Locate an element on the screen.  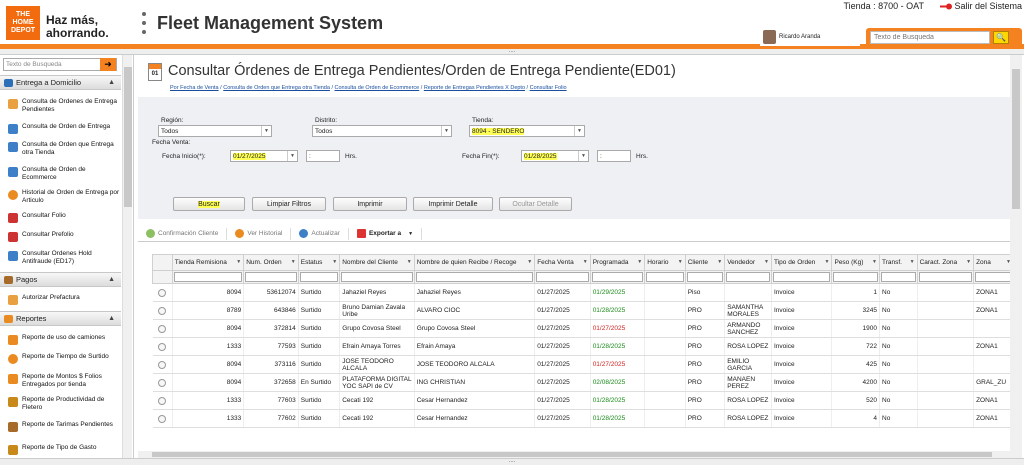
hora-inicio-input: : is located at coordinates (323, 156).